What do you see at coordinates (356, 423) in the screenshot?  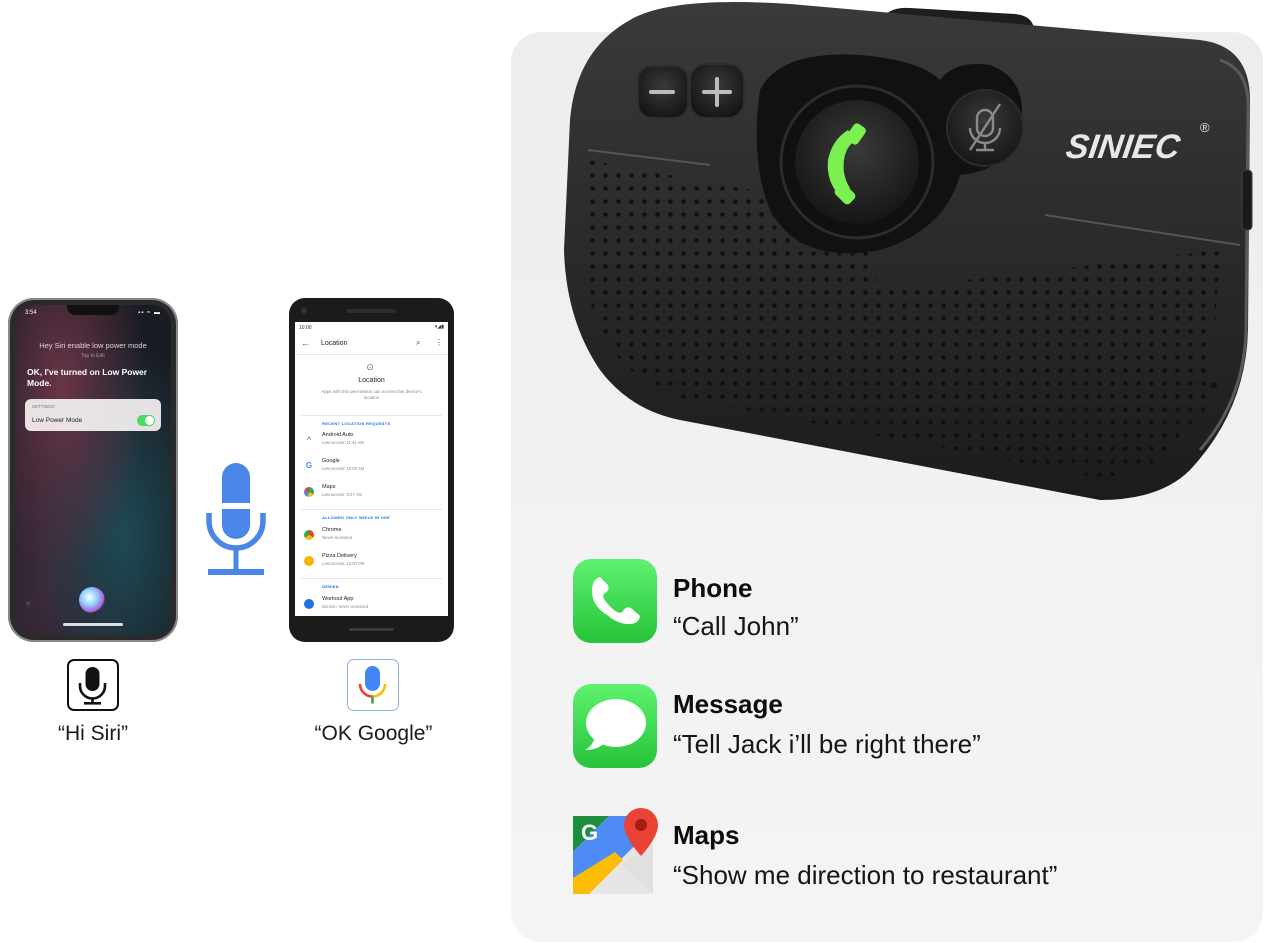 I see `section-header: RECENT LOCATION REQUESTS` at bounding box center [356, 423].